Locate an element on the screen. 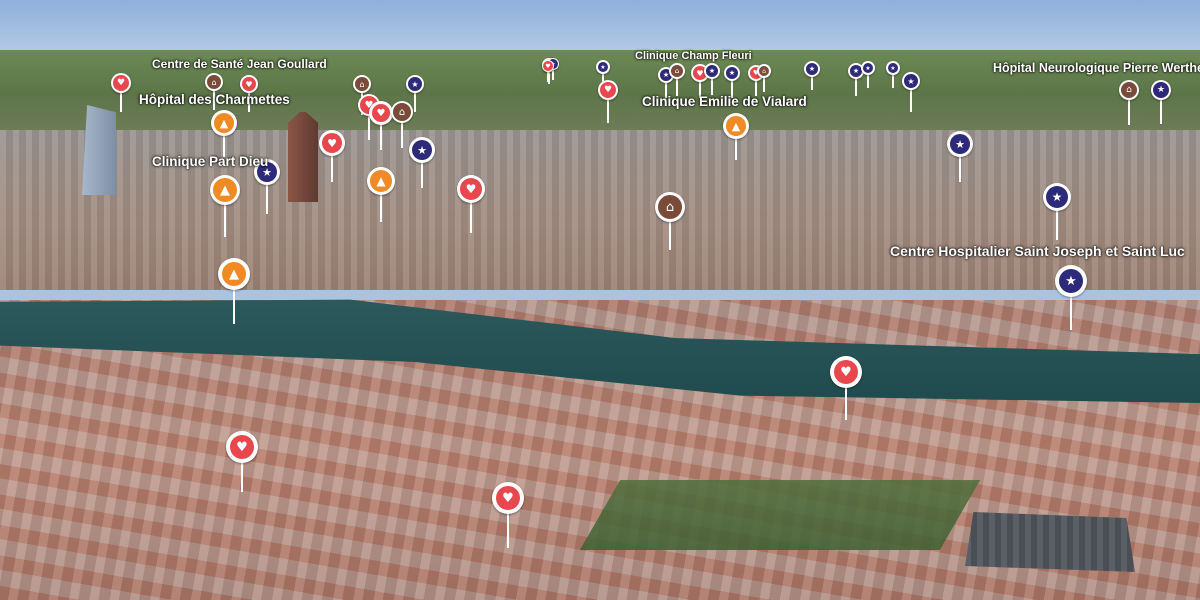 The image size is (1200, 600). map-label: Centre de Santé Jean Goullard is located at coordinates (239, 64).